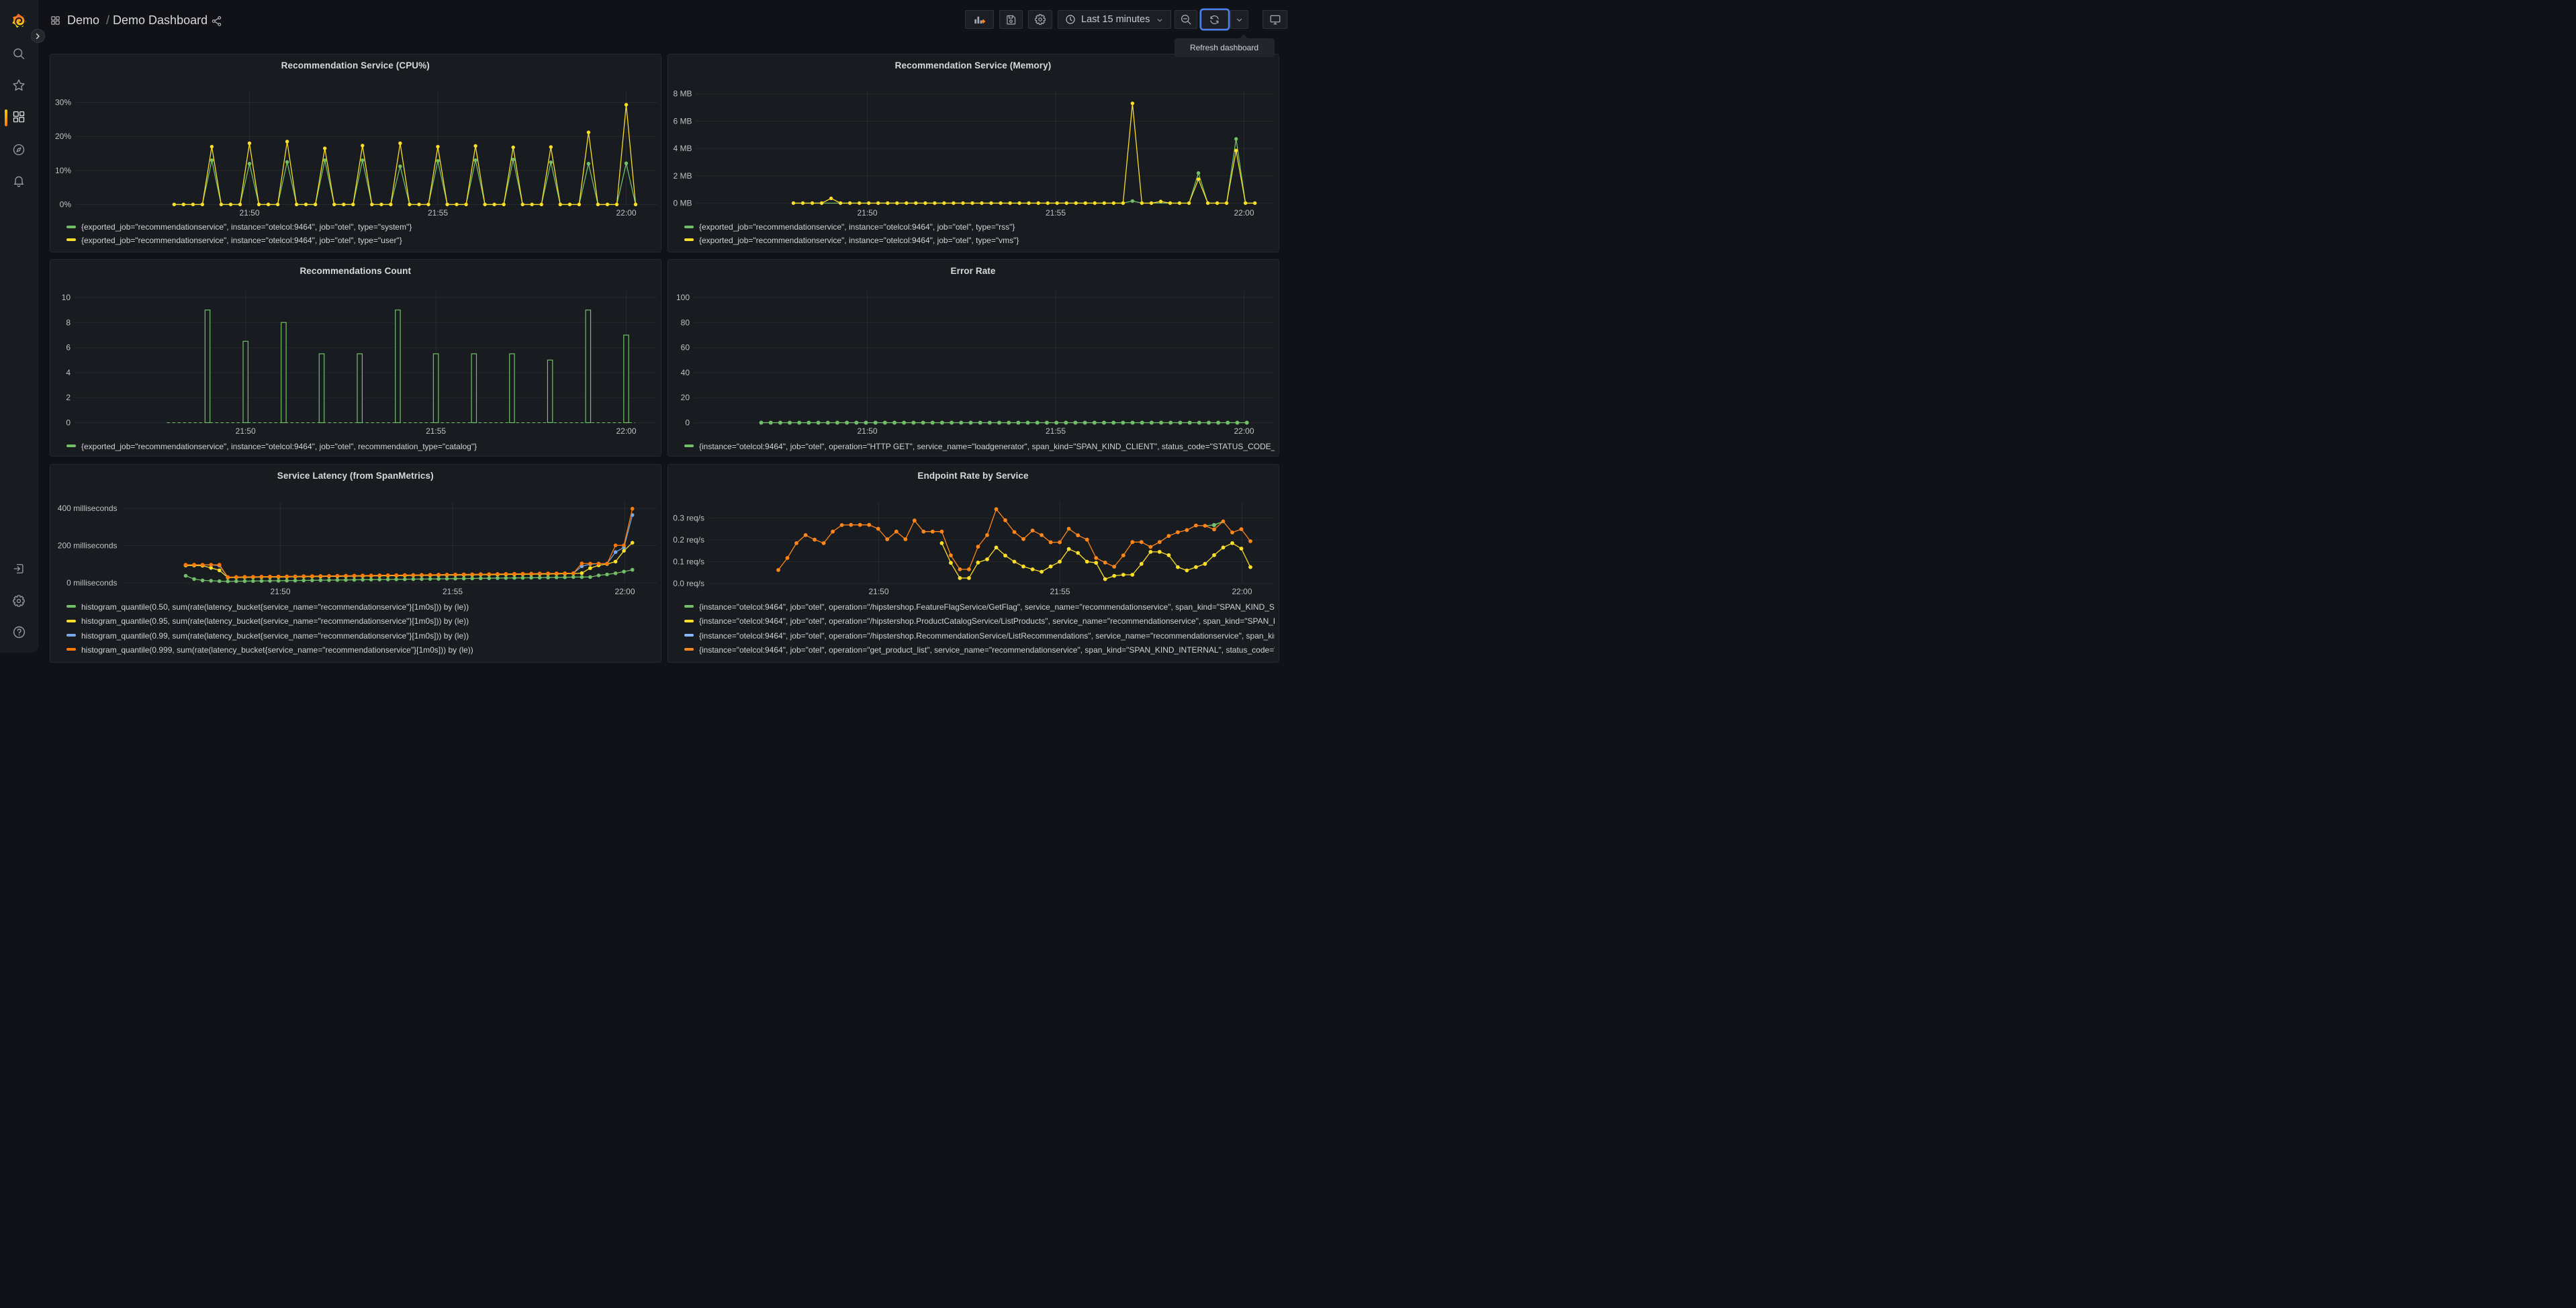 This screenshot has width=2576, height=1308. What do you see at coordinates (91, 583) in the screenshot?
I see `svg-text: 0 milliseconds` at bounding box center [91, 583].